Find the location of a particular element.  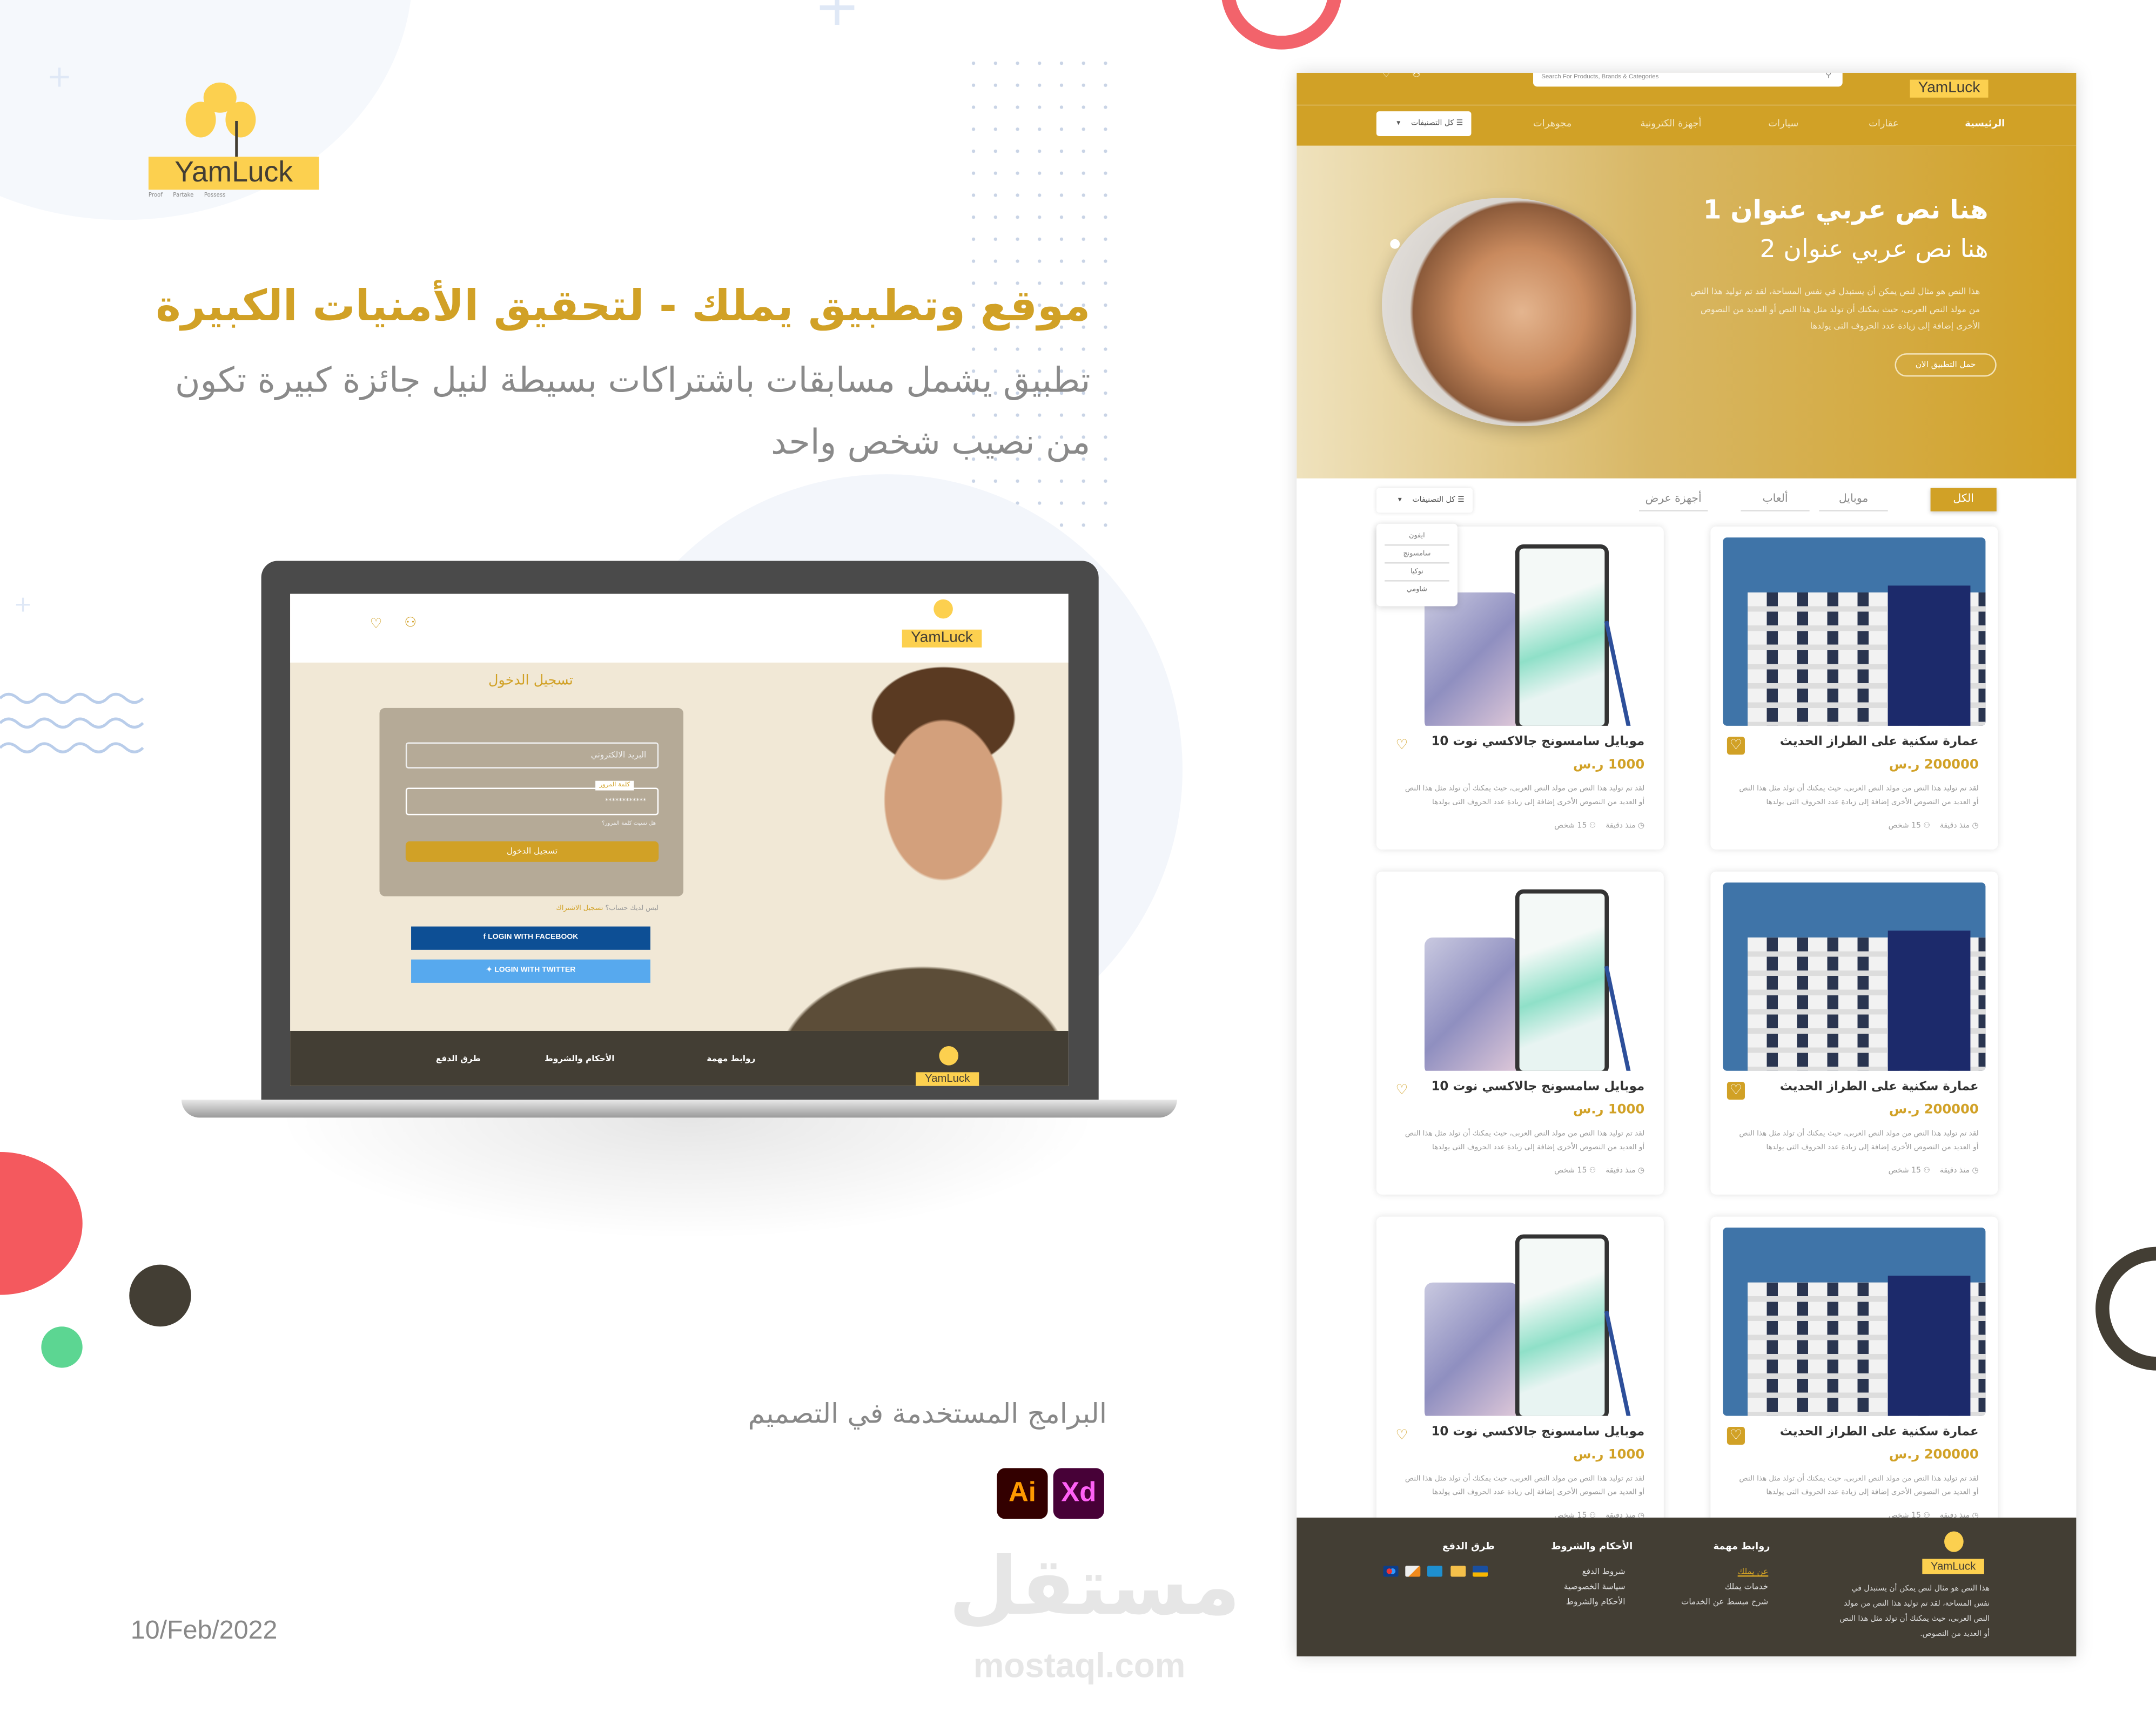

footer-heading-payment: طرق الدفع is located at coordinates (1468, 1546).